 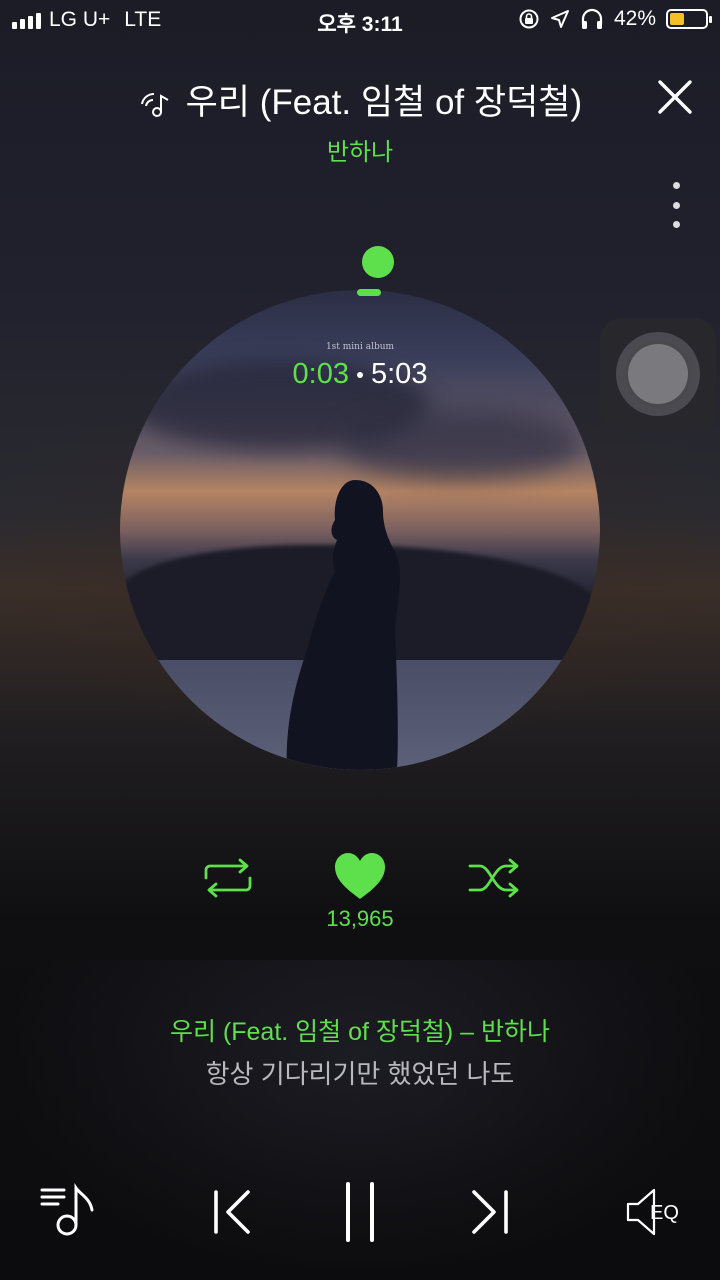 What do you see at coordinates (360, 149) in the screenshot?
I see `artist-name: 반하나` at bounding box center [360, 149].